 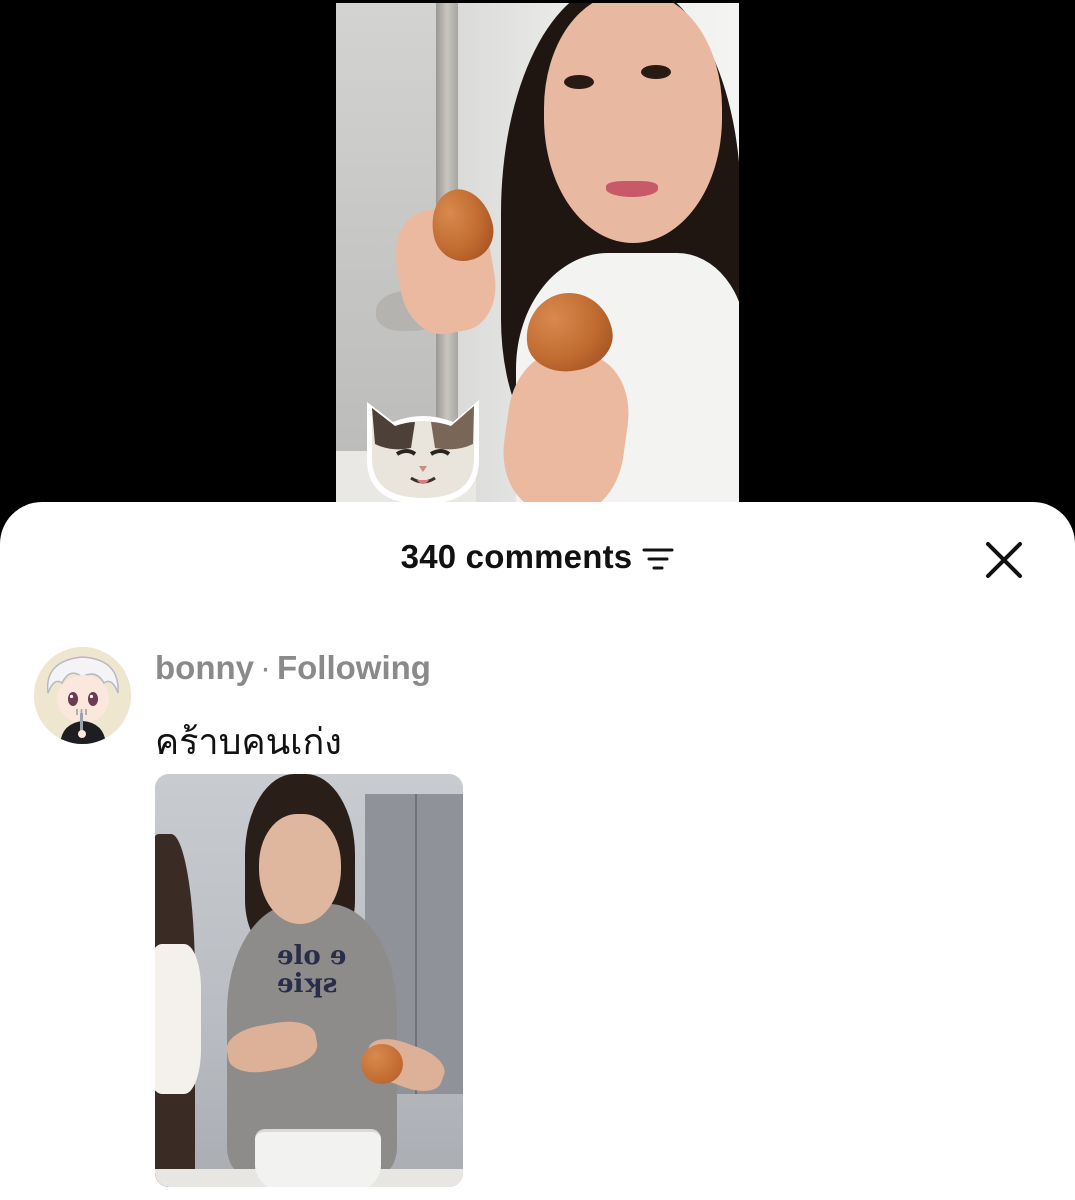 I want to click on media-egg, so click(x=382, y=1064).